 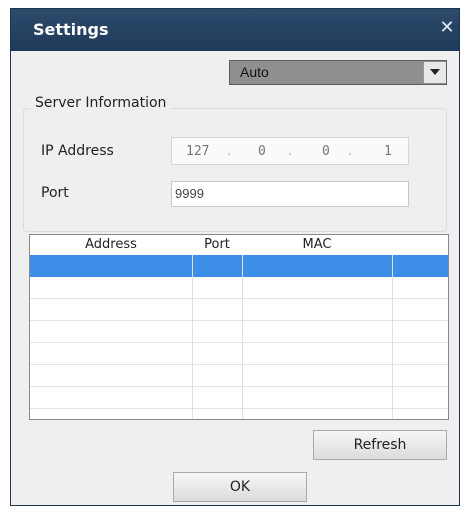 I want to click on column-header-mac: MAC, so click(x=317, y=244).